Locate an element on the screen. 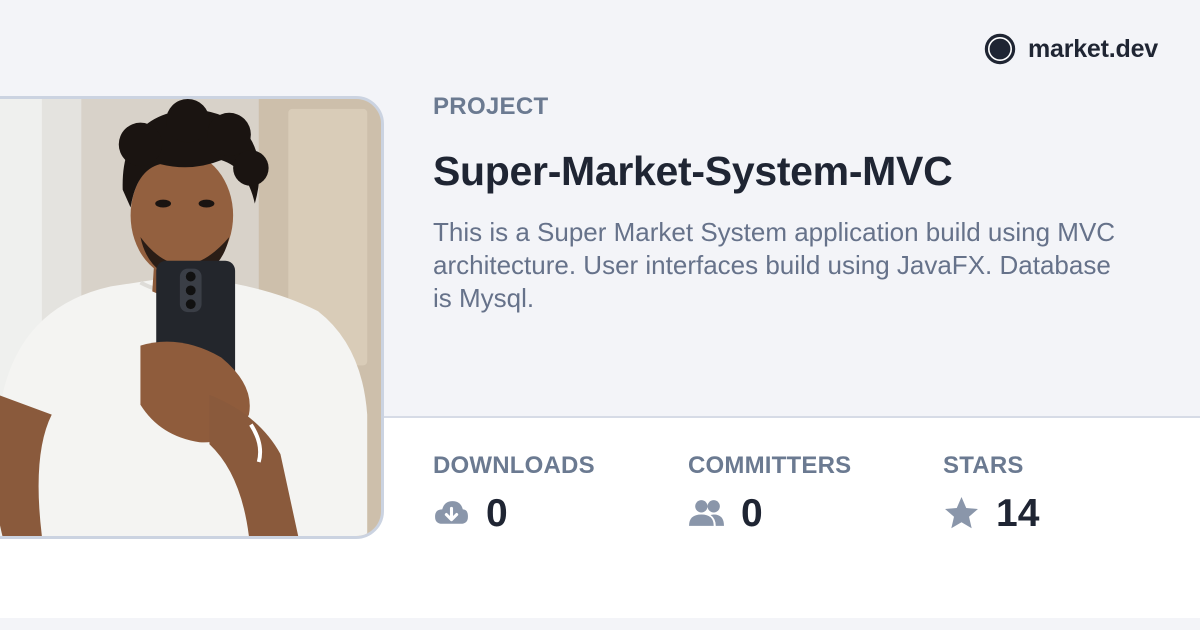 The height and width of the screenshot is (630, 1200). stat-downloads: DOWNLOADS 0 is located at coordinates (514, 492).